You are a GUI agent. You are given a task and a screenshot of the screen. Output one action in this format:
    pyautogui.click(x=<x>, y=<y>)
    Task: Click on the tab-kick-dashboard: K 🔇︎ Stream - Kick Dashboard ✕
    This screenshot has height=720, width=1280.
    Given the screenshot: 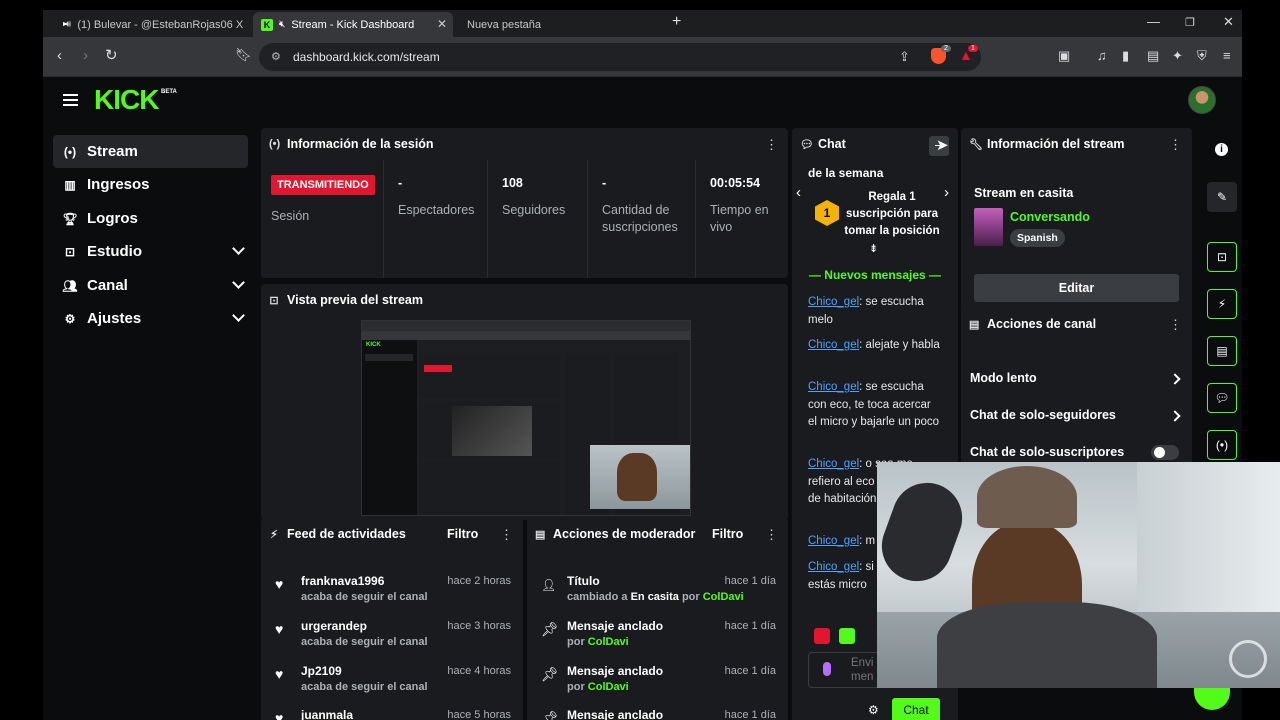 What is the action you would take?
    pyautogui.click(x=353, y=24)
    